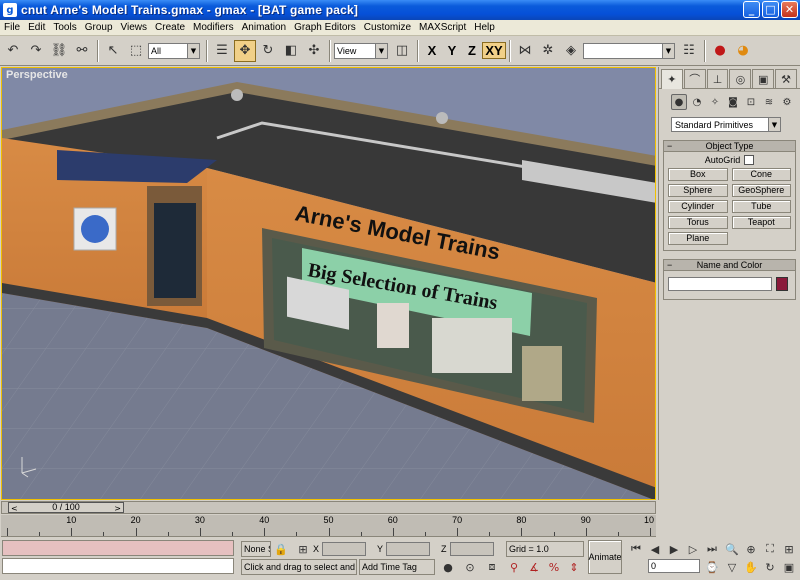 This screenshot has height=580, width=800. Describe the element at coordinates (571, 51) in the screenshot. I see `align-icon: ◈` at that location.